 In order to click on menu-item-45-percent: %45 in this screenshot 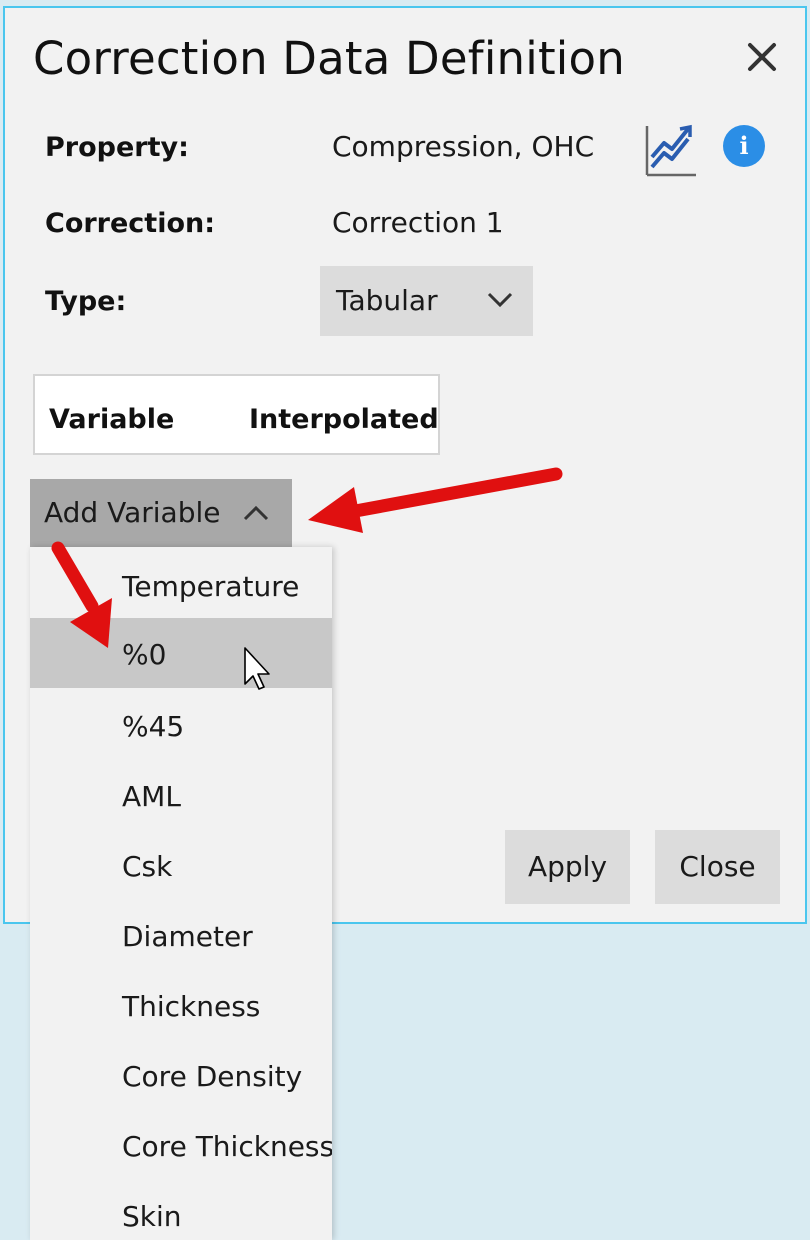, I will do `click(181, 725)`.